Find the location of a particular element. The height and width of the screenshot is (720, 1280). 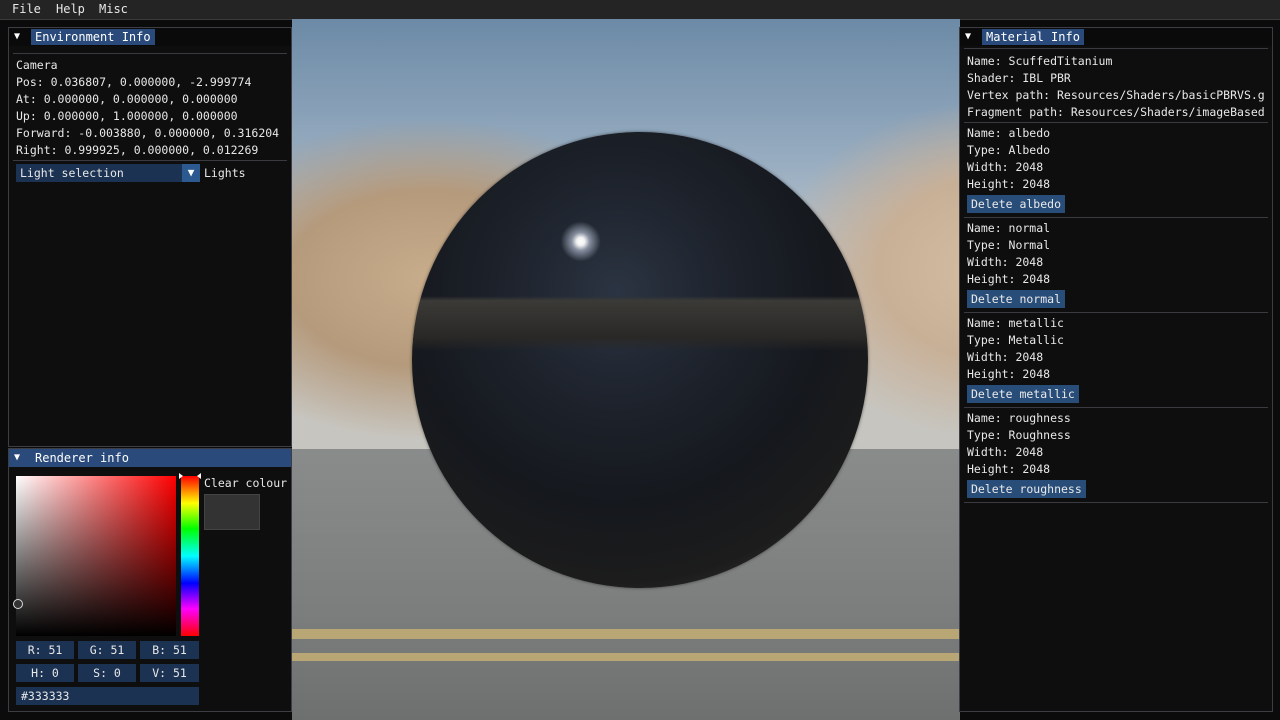

hue-marker-icon is located at coordinates (190, 476).